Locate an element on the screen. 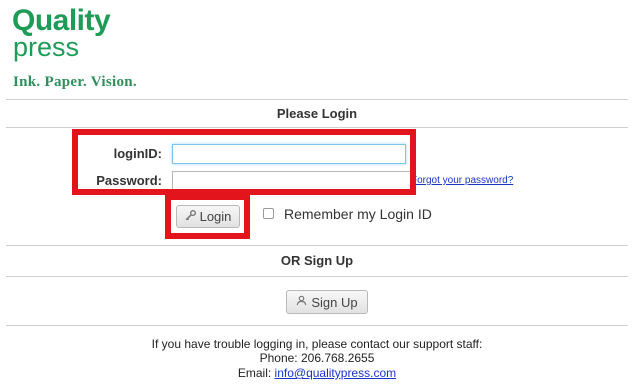 The width and height of the screenshot is (634, 385). support-email-link: info@qualitypress.com is located at coordinates (336, 373).